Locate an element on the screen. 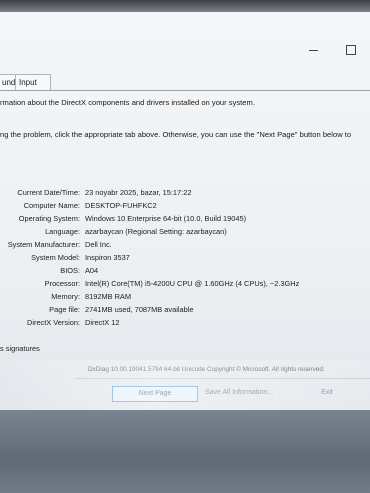 This screenshot has height=493, width=370. maximize-button is located at coordinates (351, 50).